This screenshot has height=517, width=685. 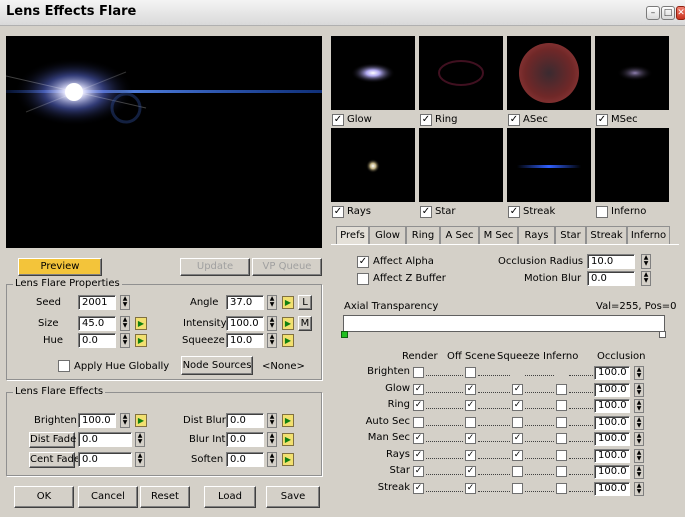 What do you see at coordinates (459, 235) in the screenshot?
I see `tab-asec: A Sec` at bounding box center [459, 235].